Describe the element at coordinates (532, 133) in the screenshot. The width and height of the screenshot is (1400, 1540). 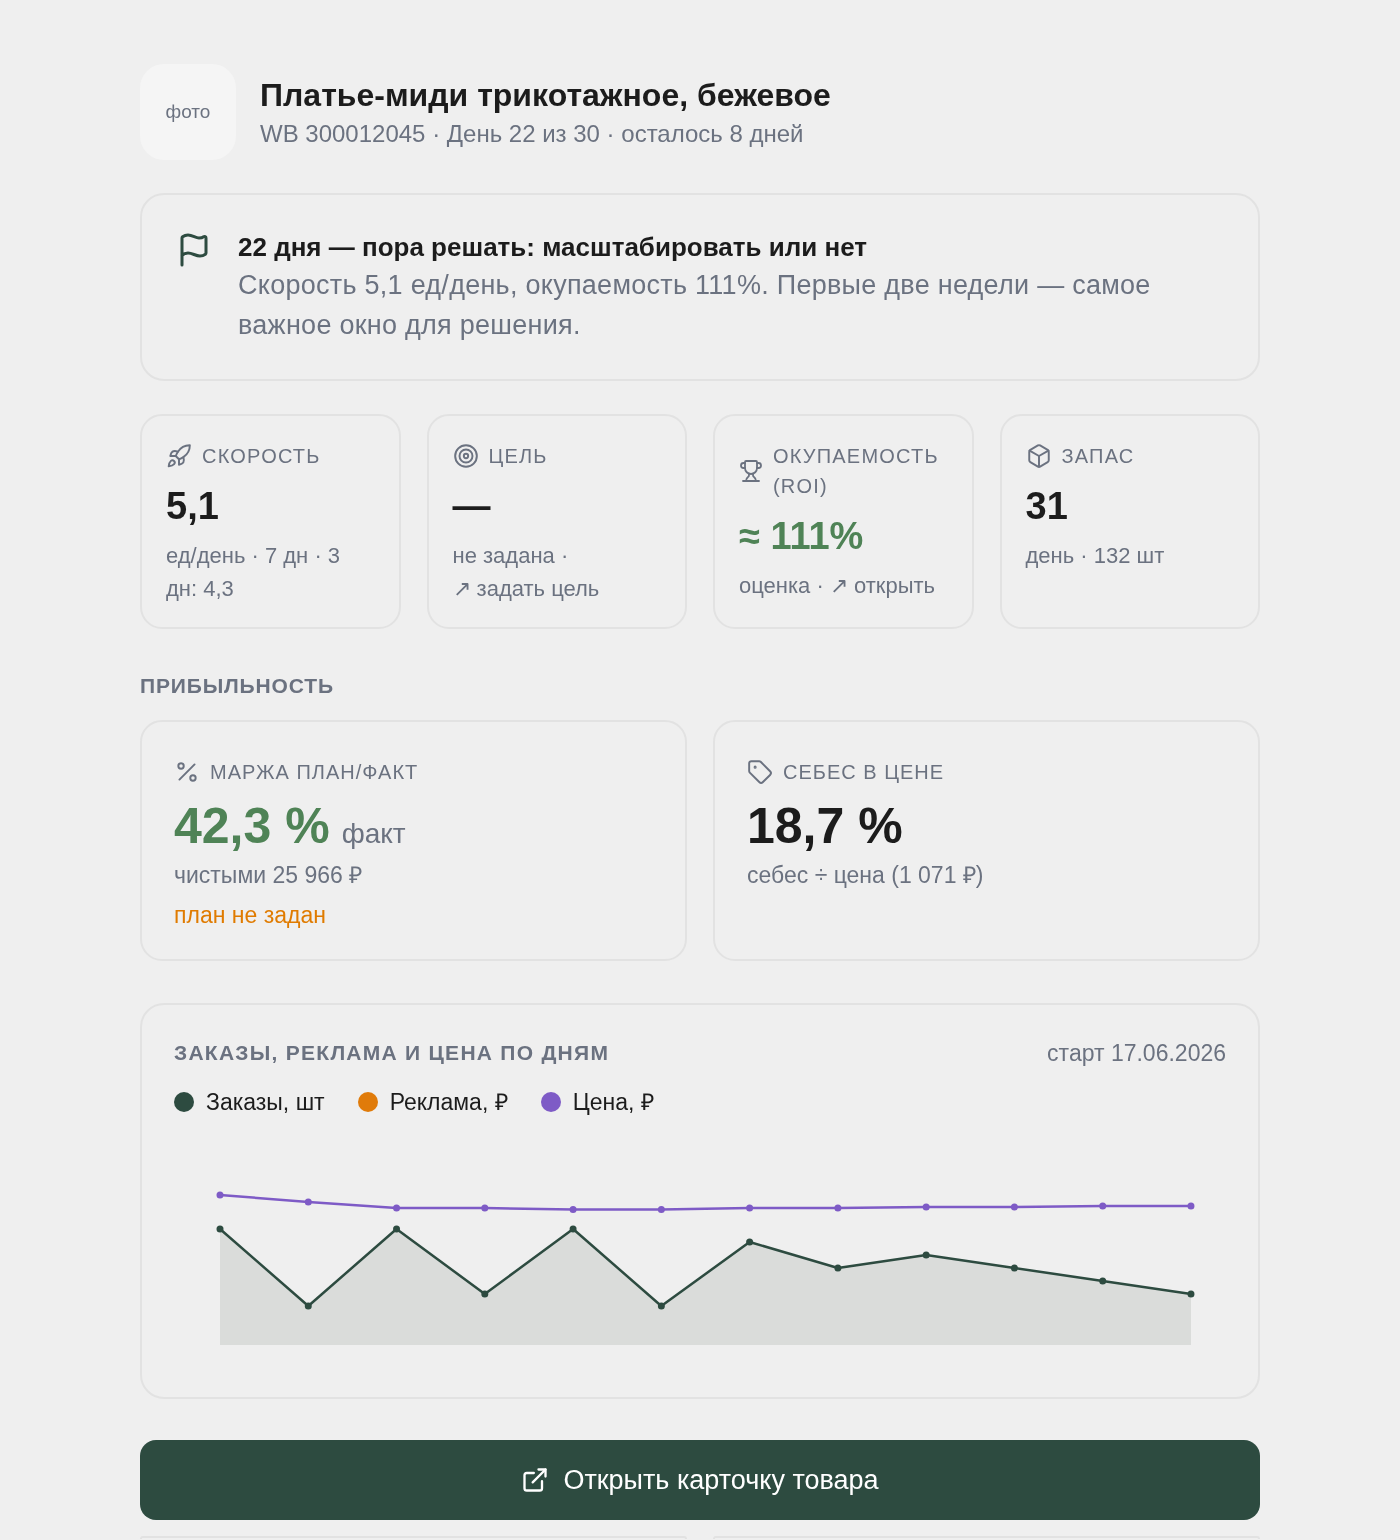
I see `product-subtitle: WB 300012045 · День 22 из 30 · осталось 8 дней` at that location.